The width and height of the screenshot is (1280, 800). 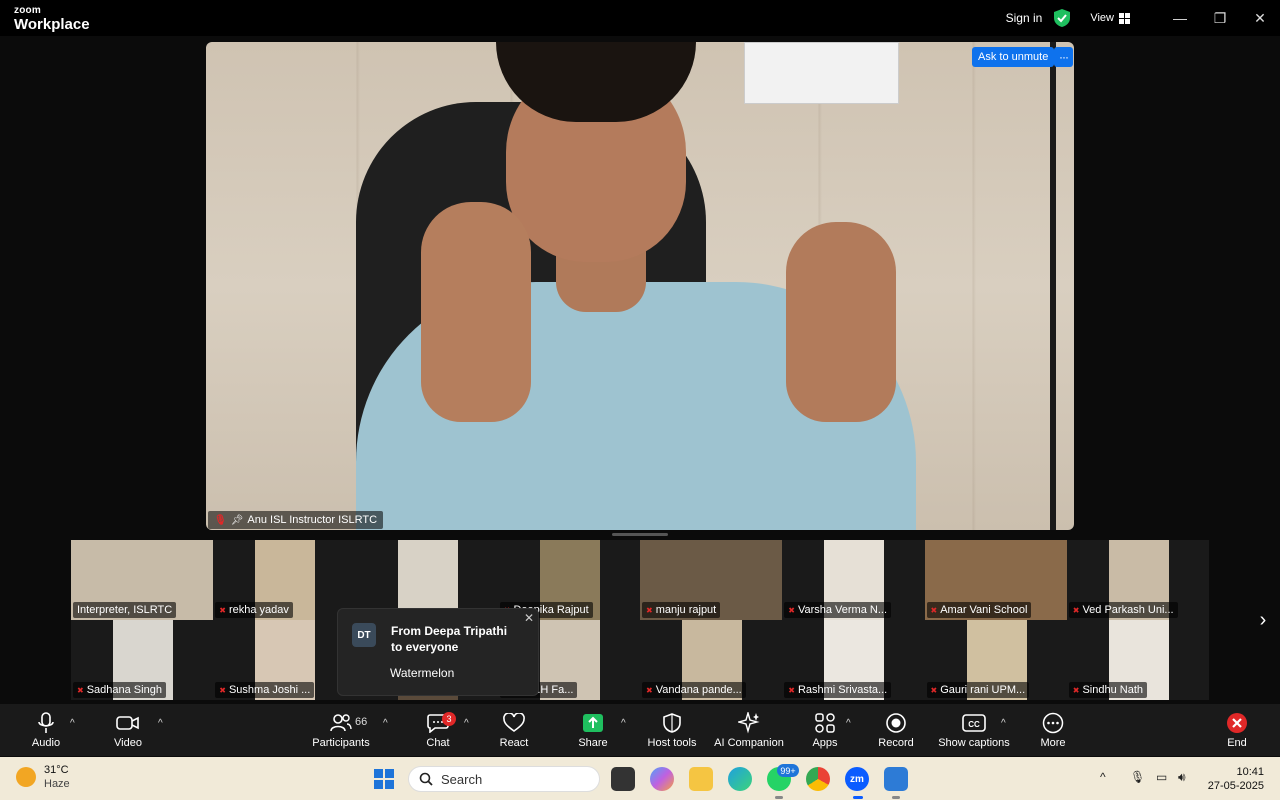 I want to click on edge-browser-icon, so click(x=740, y=779).